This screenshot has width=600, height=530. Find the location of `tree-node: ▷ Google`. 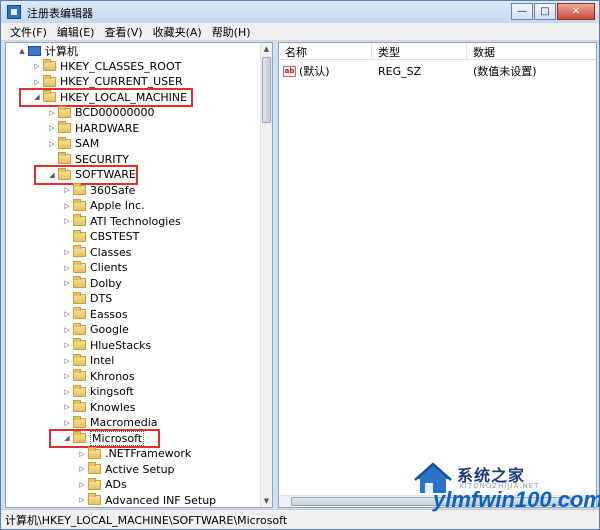

tree-node: ▷ Google is located at coordinates (134, 330).